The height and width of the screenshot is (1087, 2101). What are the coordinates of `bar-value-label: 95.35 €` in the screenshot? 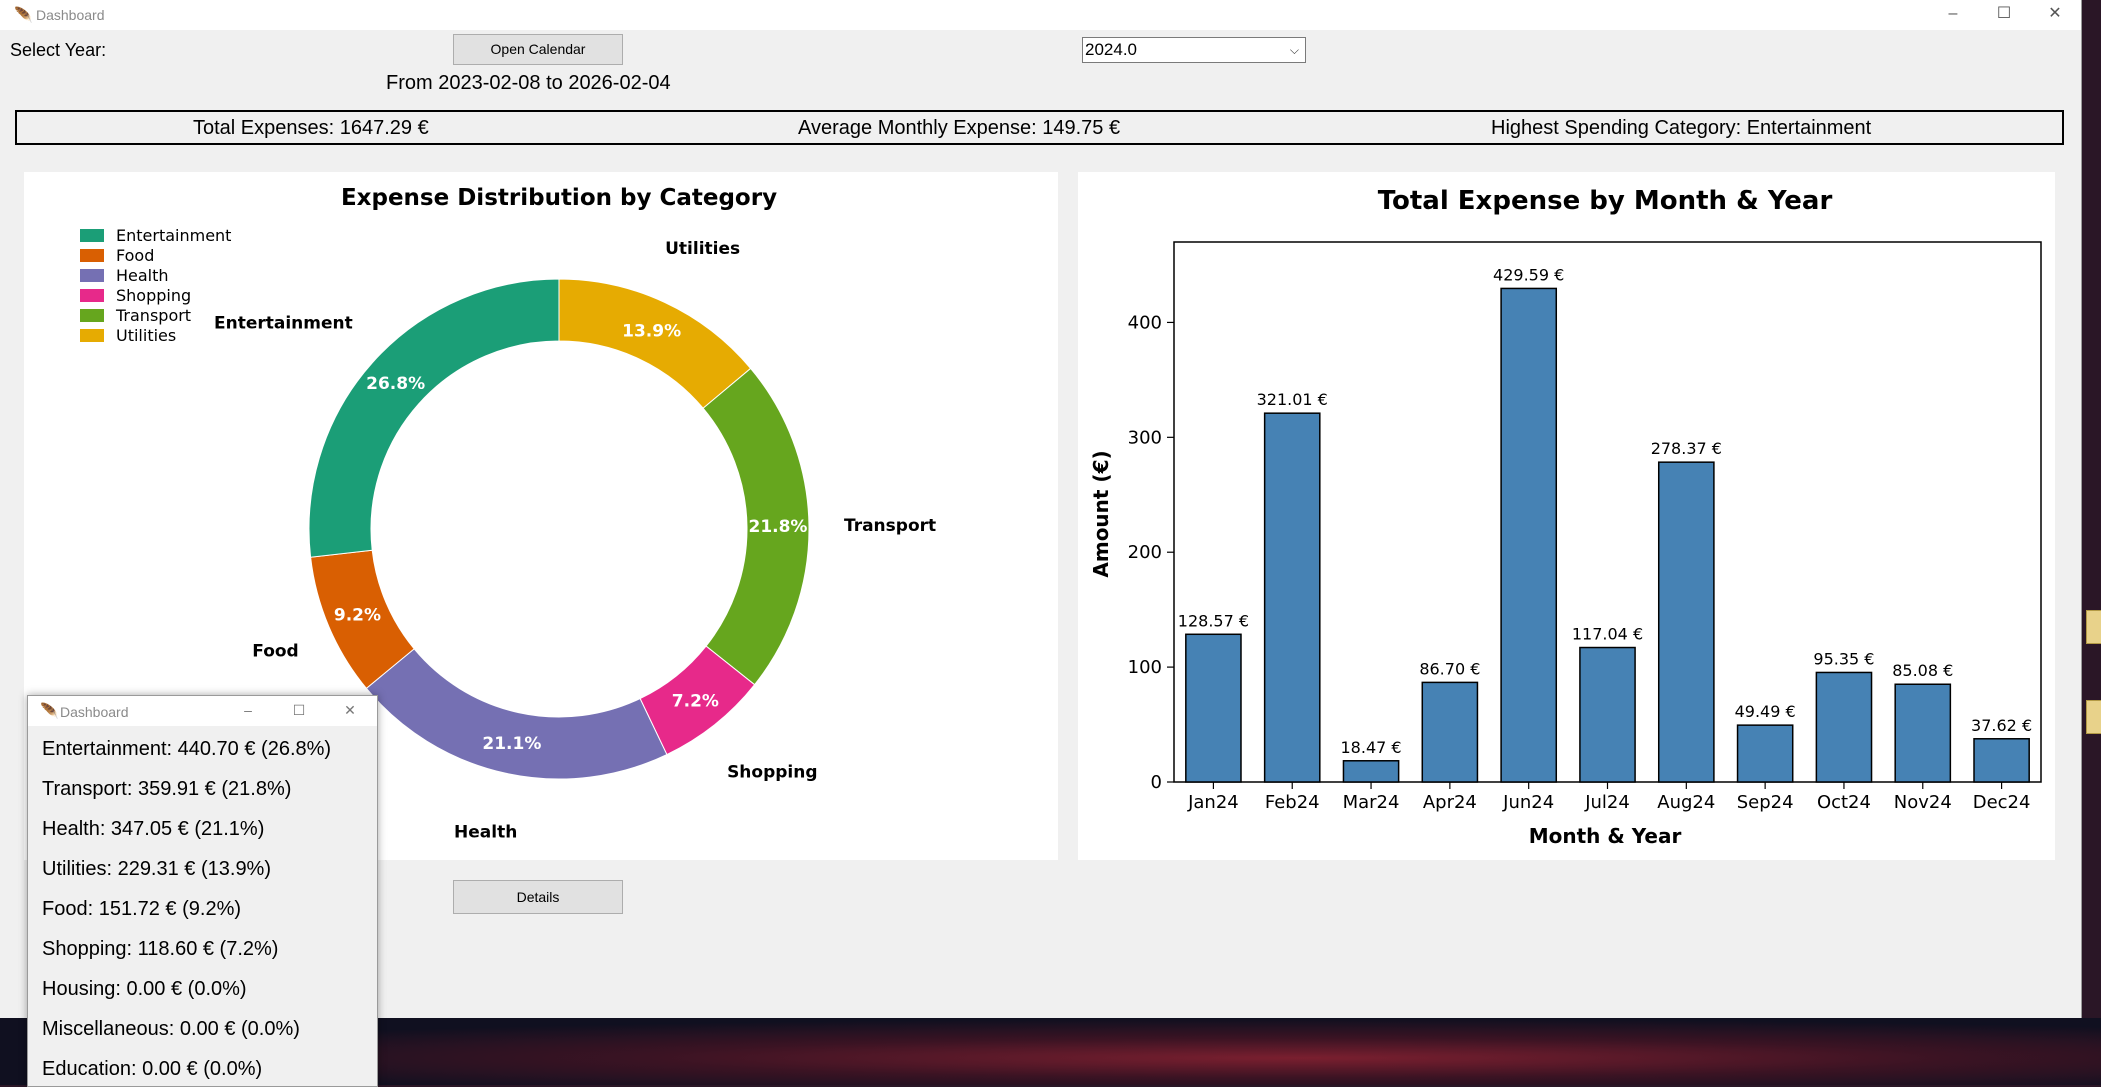 It's located at (1843, 658).